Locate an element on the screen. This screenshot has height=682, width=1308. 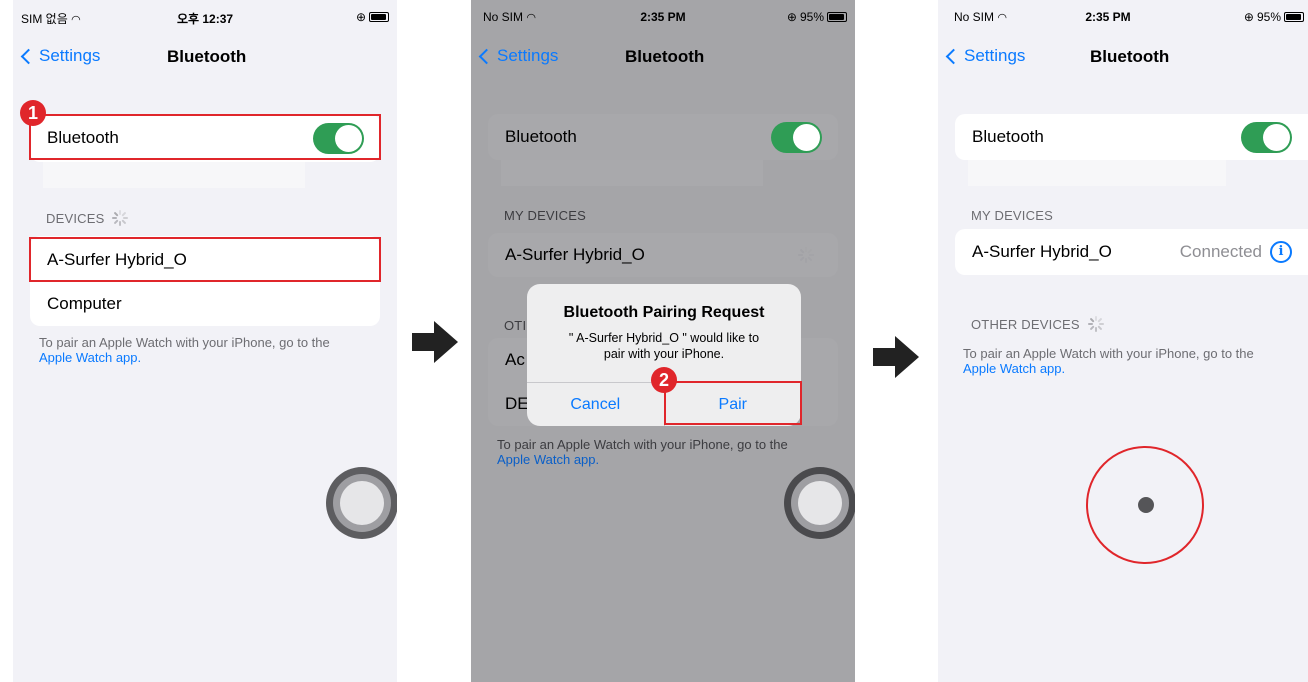
other-devices-label: OTHER DEVICES is located at coordinates (1025, 324).